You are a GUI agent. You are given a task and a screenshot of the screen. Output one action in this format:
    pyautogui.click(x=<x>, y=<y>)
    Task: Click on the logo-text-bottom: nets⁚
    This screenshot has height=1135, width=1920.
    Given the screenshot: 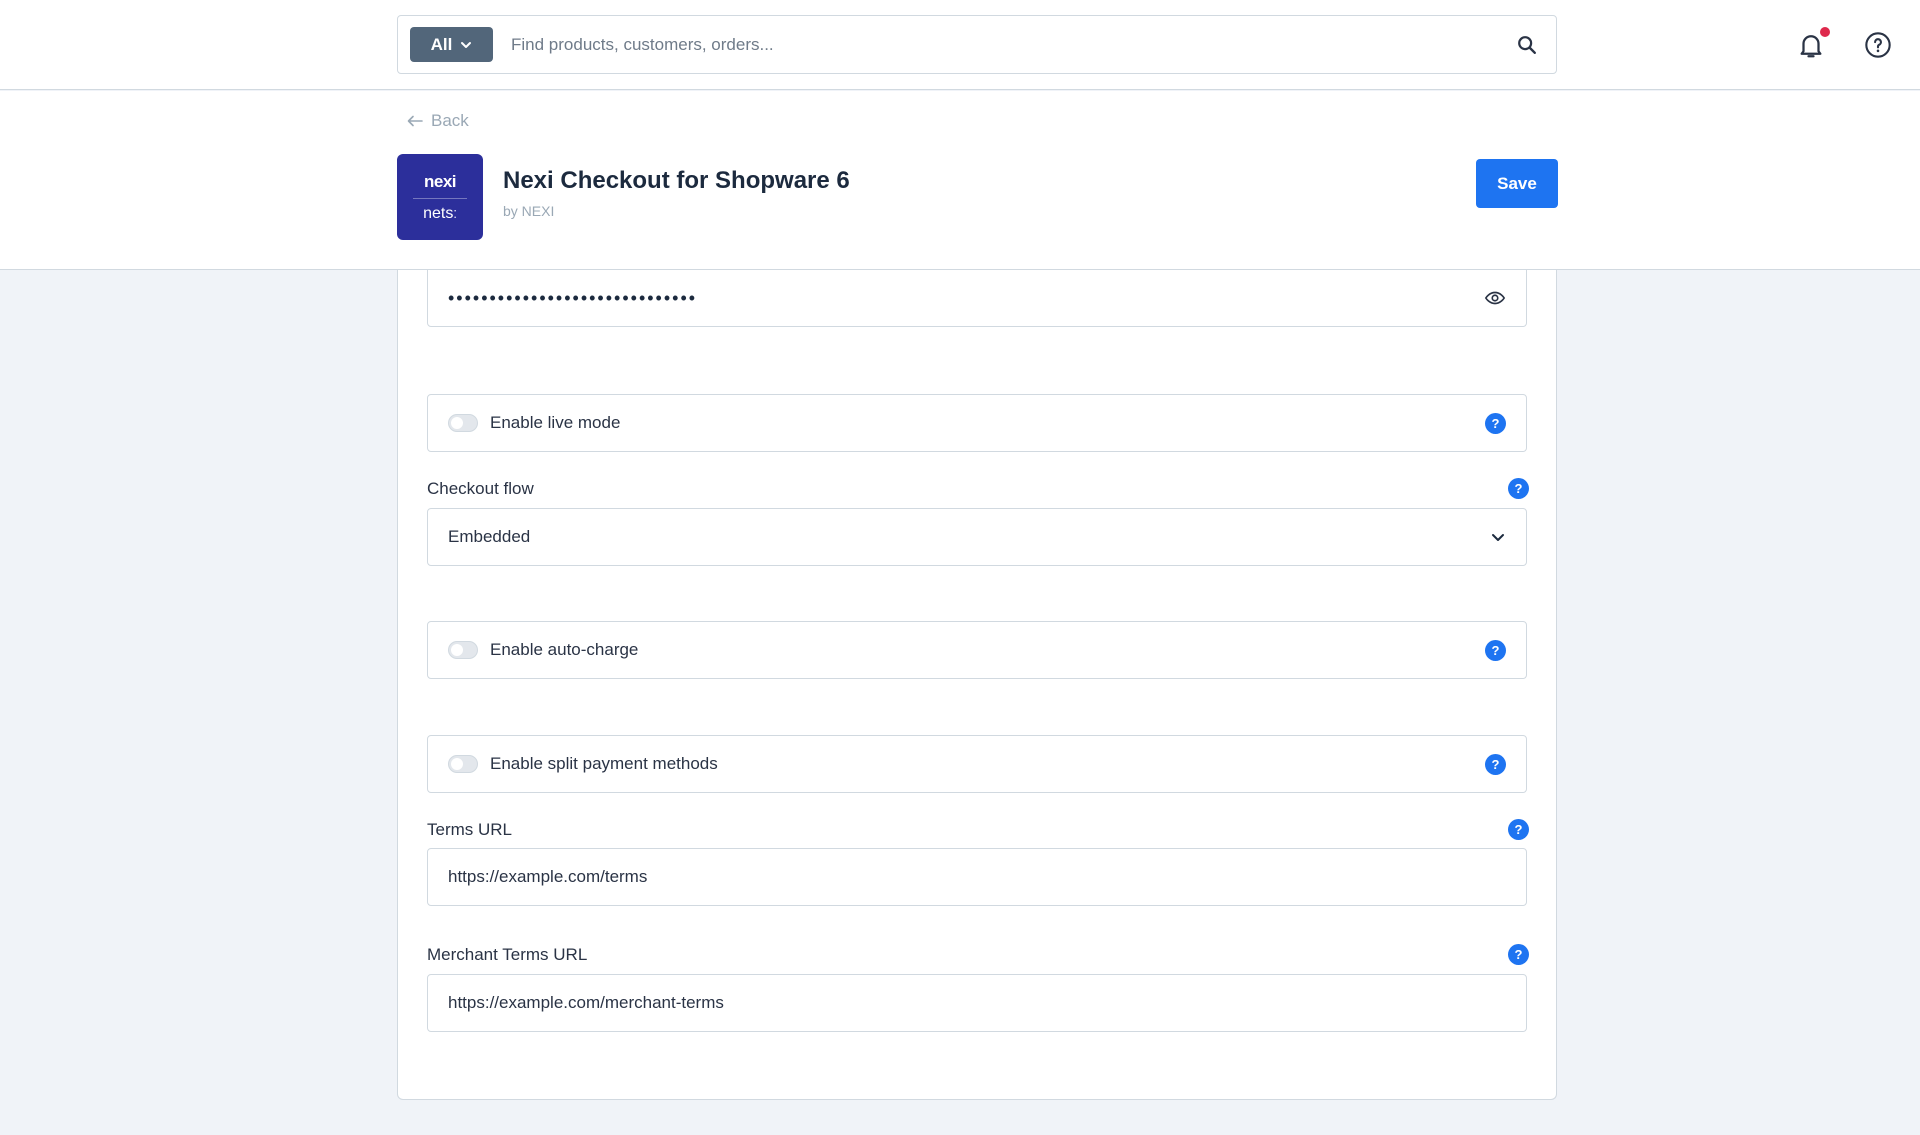 What is the action you would take?
    pyautogui.click(x=440, y=213)
    